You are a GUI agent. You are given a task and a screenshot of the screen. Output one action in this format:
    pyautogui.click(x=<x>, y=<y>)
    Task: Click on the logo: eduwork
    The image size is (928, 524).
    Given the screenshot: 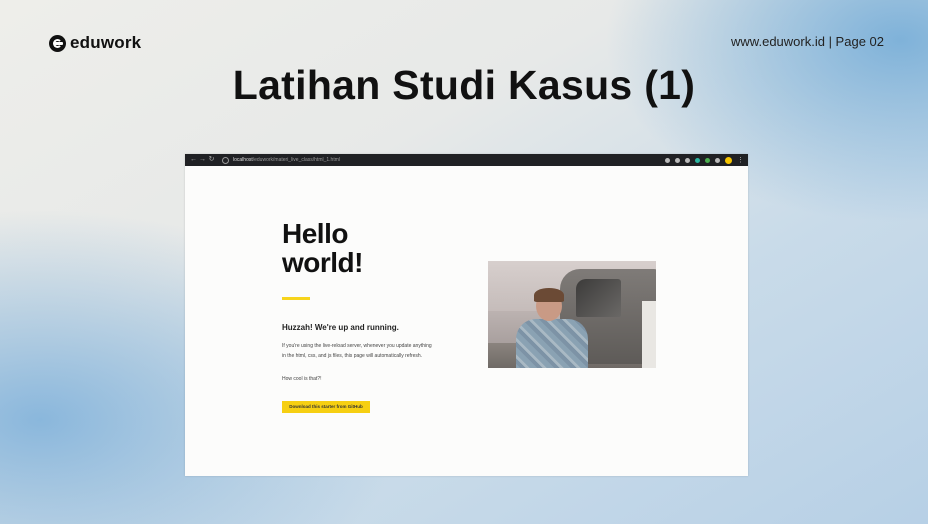 What is the action you would take?
    pyautogui.click(x=95, y=43)
    